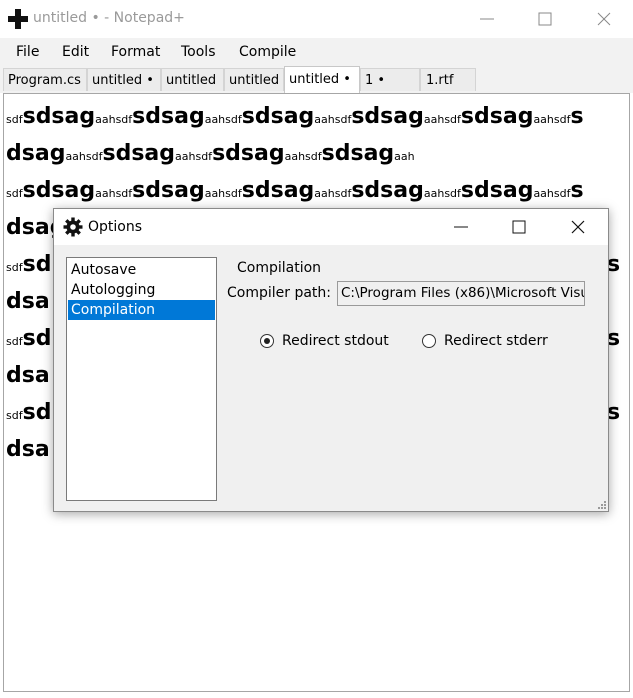 Image resolution: width=633 pixels, height=698 pixels. What do you see at coordinates (322, 79) in the screenshot?
I see `tab-untitled-active: untitled •` at bounding box center [322, 79].